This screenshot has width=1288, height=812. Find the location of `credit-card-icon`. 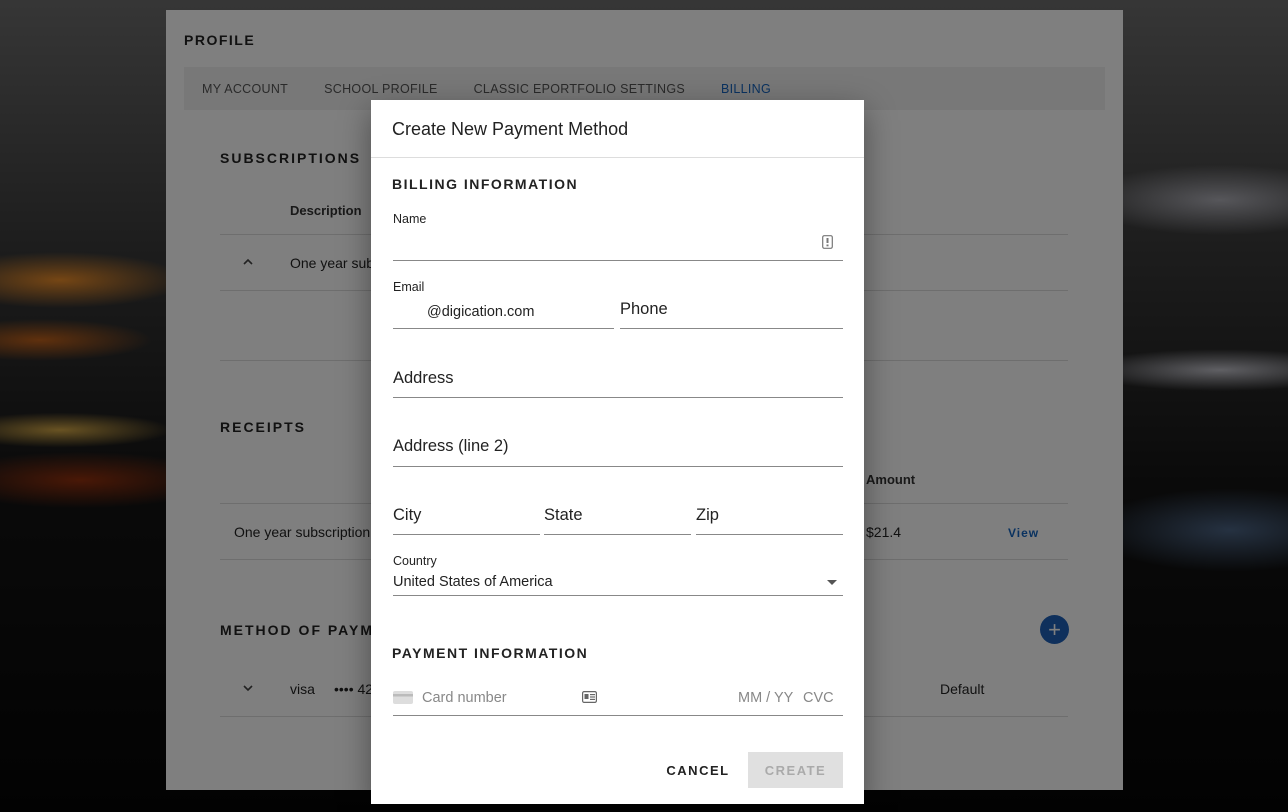

credit-card-icon is located at coordinates (403, 697).